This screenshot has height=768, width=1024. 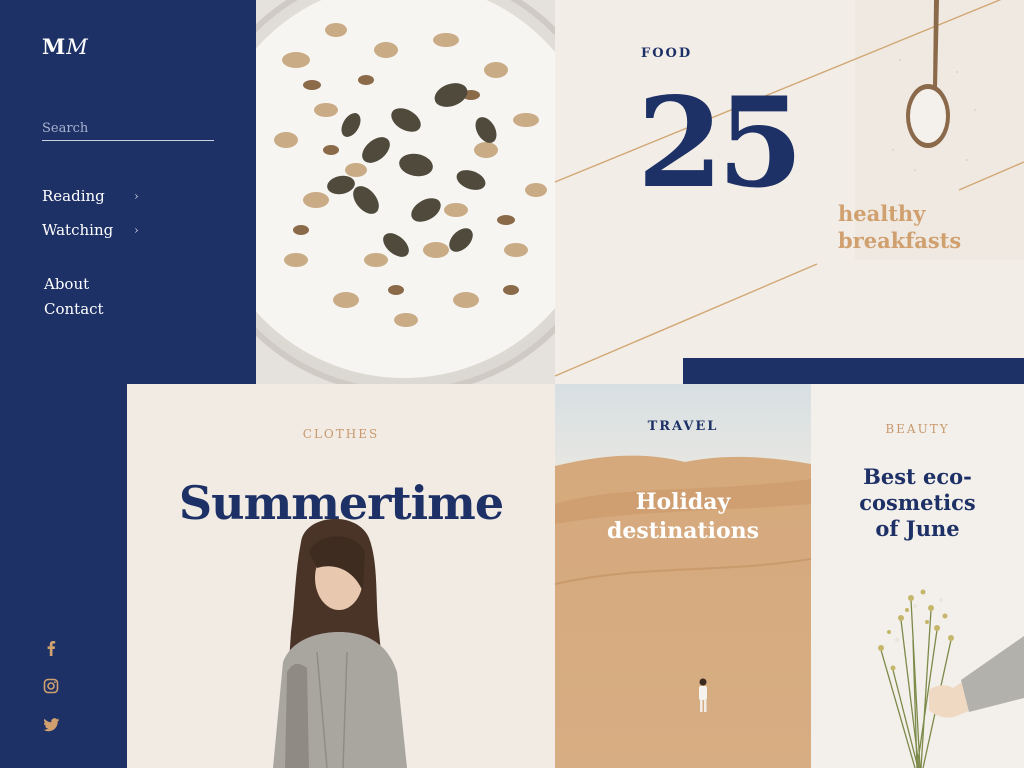 I want to click on nav-item-watching: Watching ›, so click(x=90, y=230).